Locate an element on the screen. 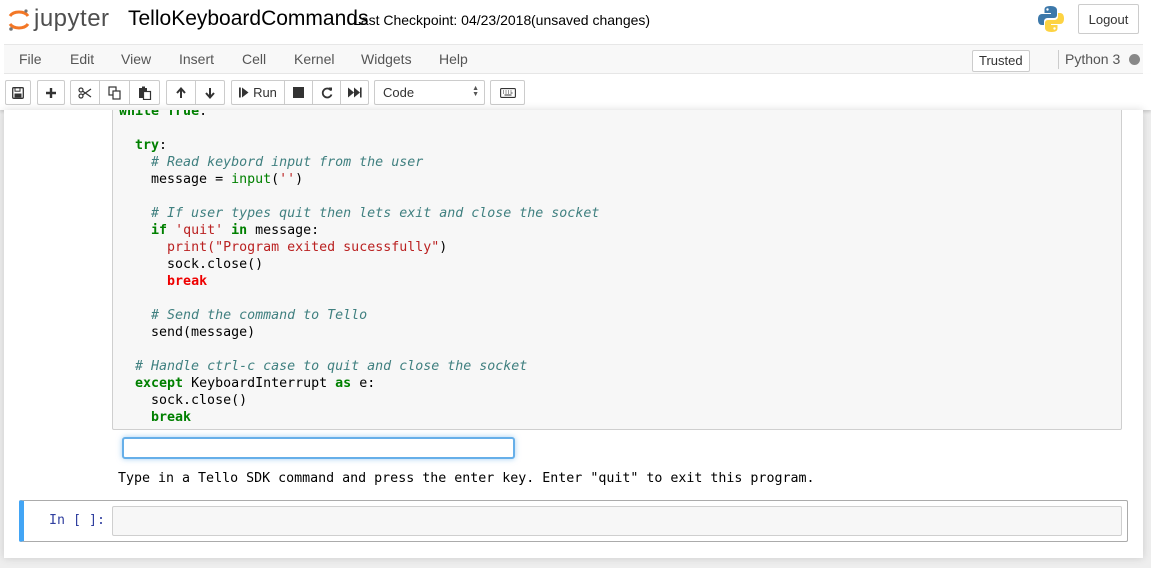  menu-edit: Edit is located at coordinates (82, 59).